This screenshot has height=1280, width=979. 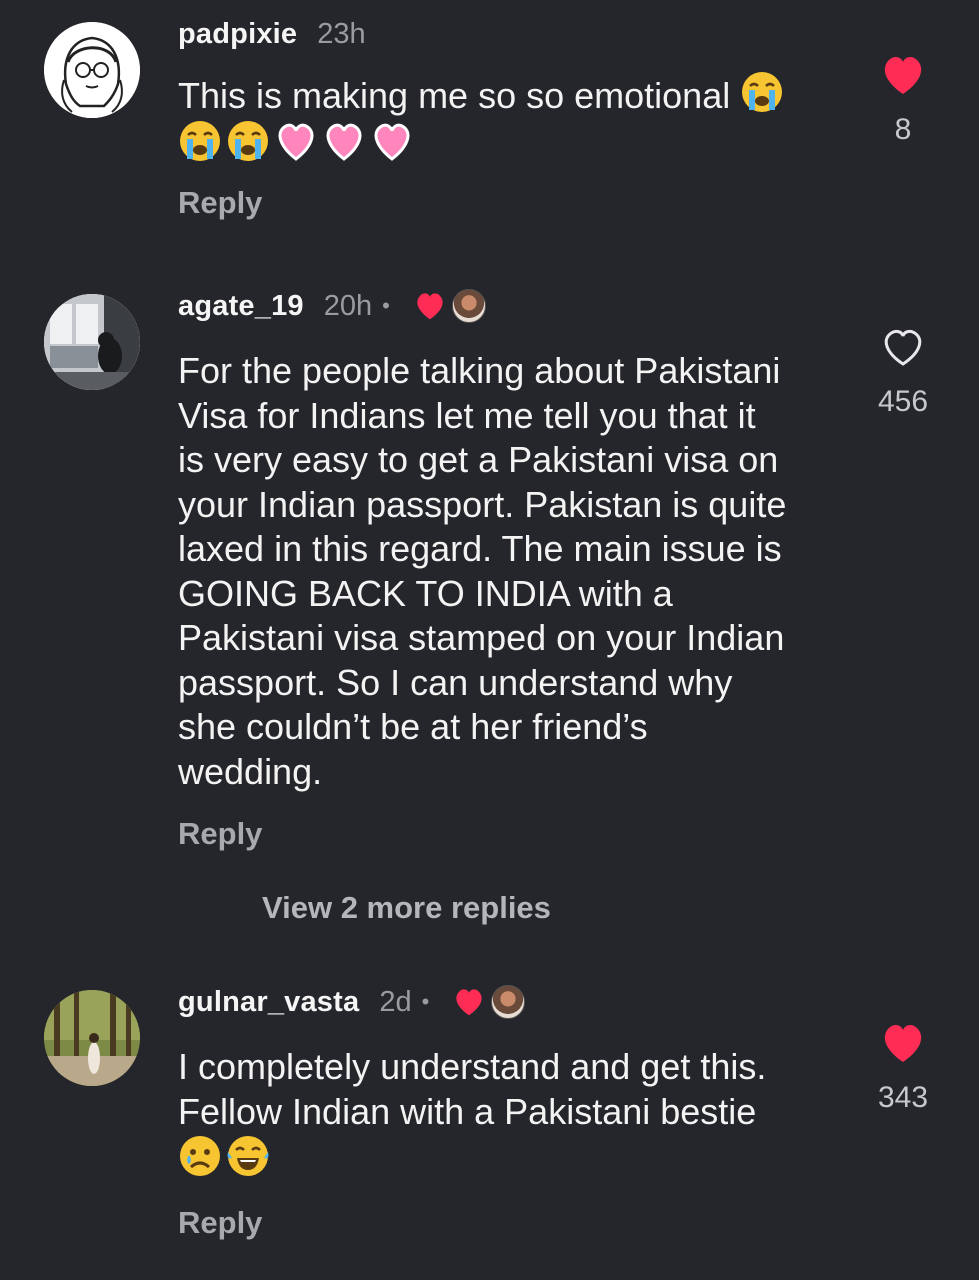 What do you see at coordinates (237, 34) in the screenshot?
I see `username: padpixie` at bounding box center [237, 34].